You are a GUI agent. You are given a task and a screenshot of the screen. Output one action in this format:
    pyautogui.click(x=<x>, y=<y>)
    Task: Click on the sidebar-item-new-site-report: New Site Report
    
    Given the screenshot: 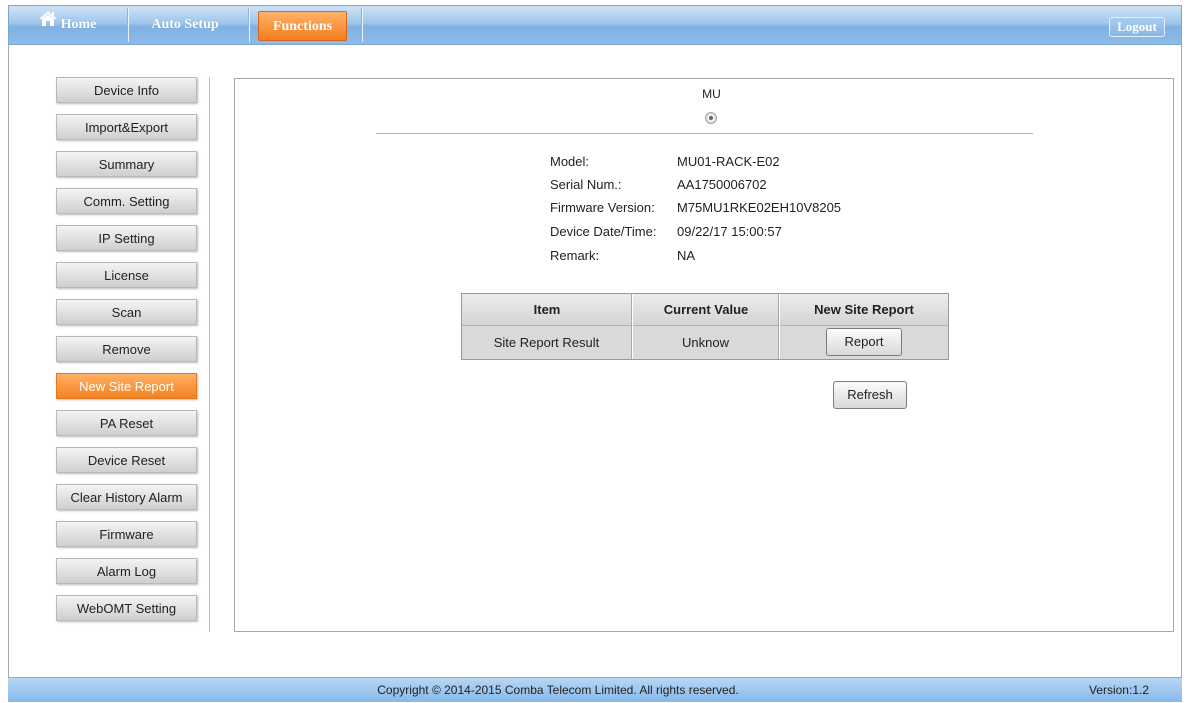 What is the action you would take?
    pyautogui.click(x=126, y=386)
    